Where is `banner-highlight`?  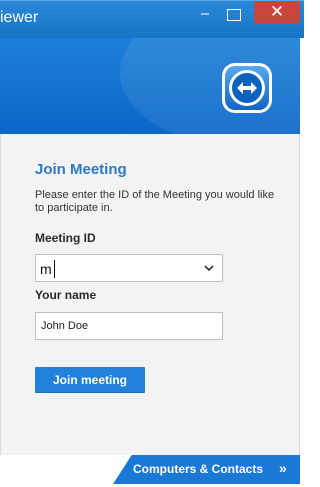 banner-highlight is located at coordinates (210, 86).